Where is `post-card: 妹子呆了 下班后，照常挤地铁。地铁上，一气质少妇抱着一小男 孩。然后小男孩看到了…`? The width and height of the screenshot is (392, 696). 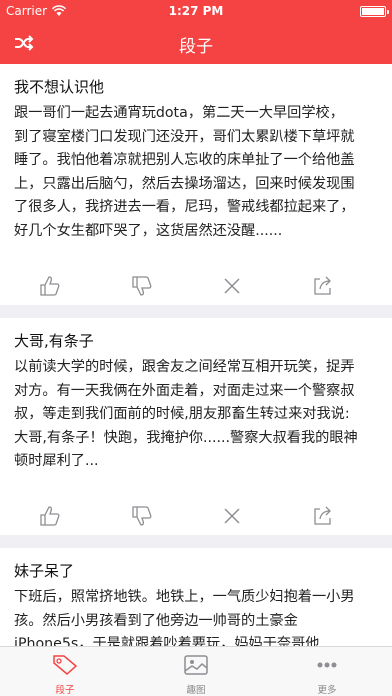
post-card: 妹子呆了 下班后，照常挤地铁。地铁上，一气质少妇抱着一小男 孩。然后小男孩看到了… is located at coordinates (196, 597).